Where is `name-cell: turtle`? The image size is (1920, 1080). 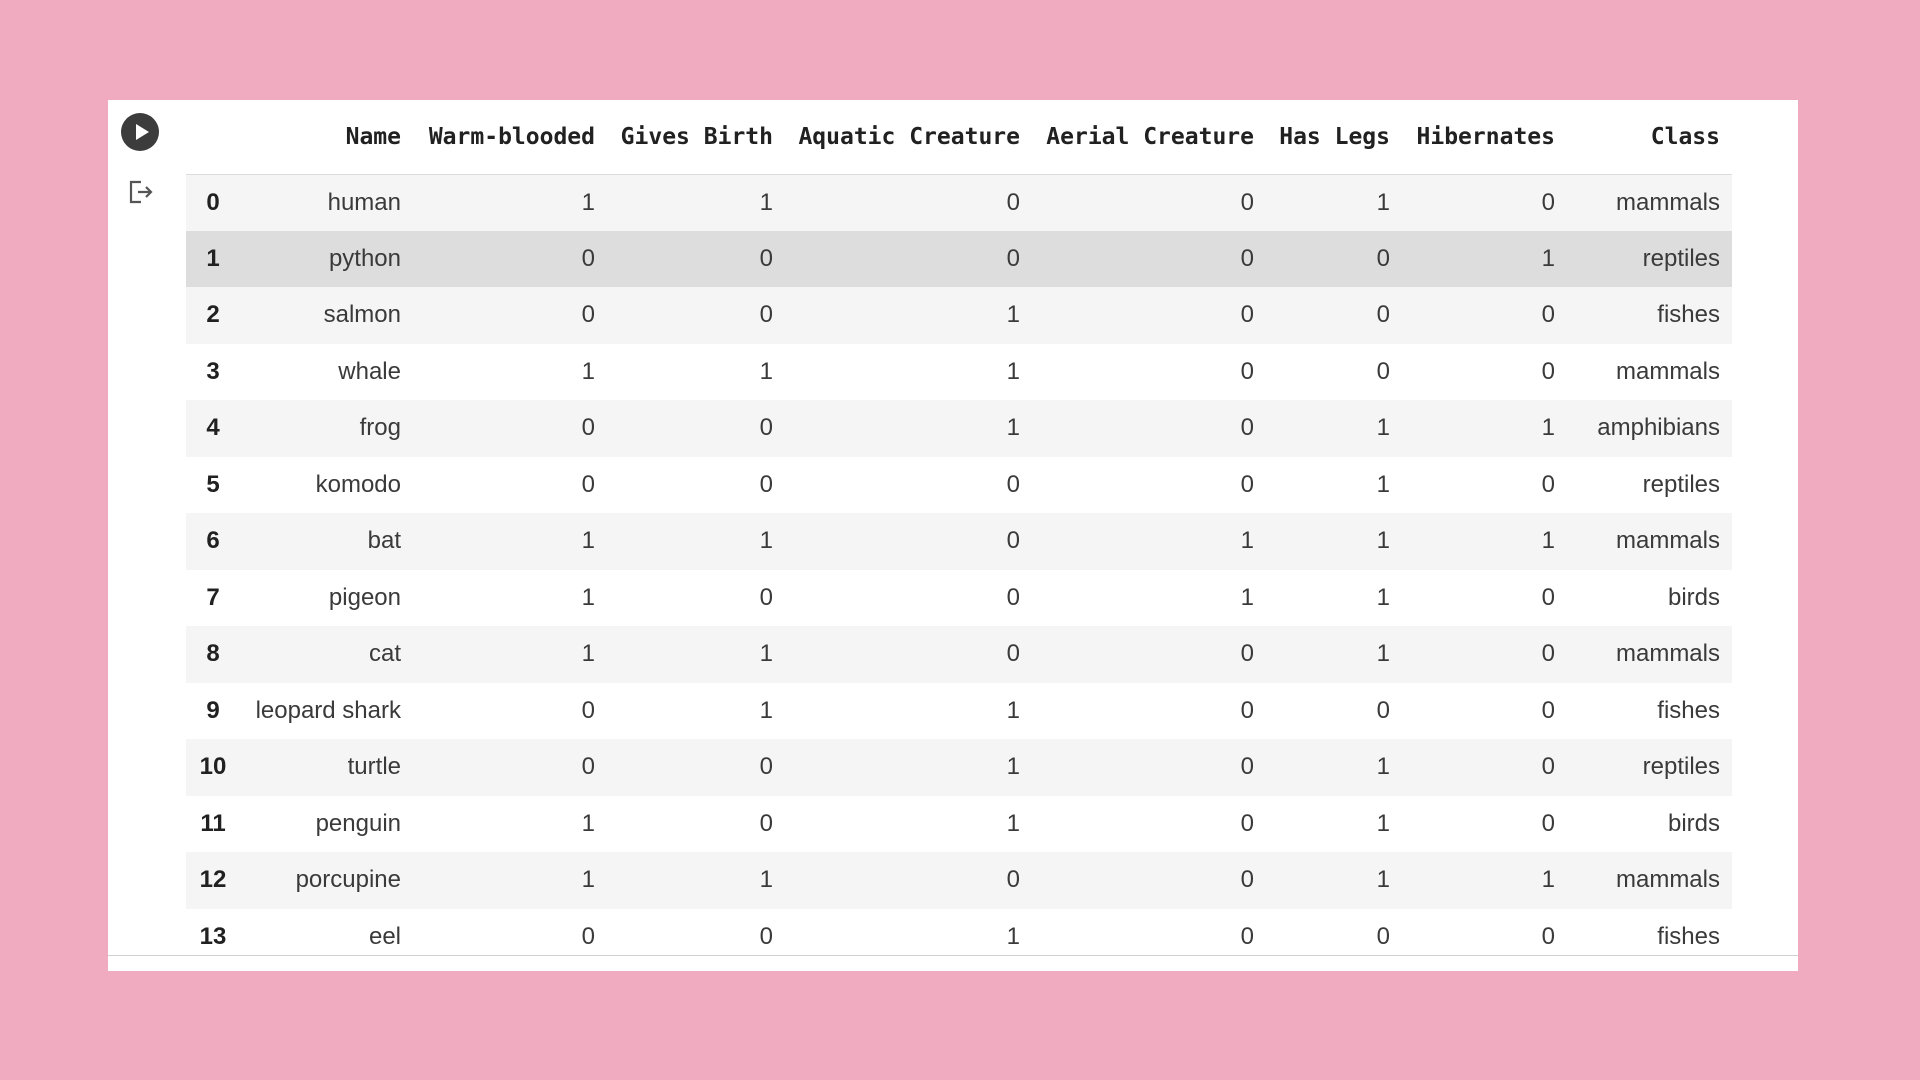 name-cell: turtle is located at coordinates (374, 767).